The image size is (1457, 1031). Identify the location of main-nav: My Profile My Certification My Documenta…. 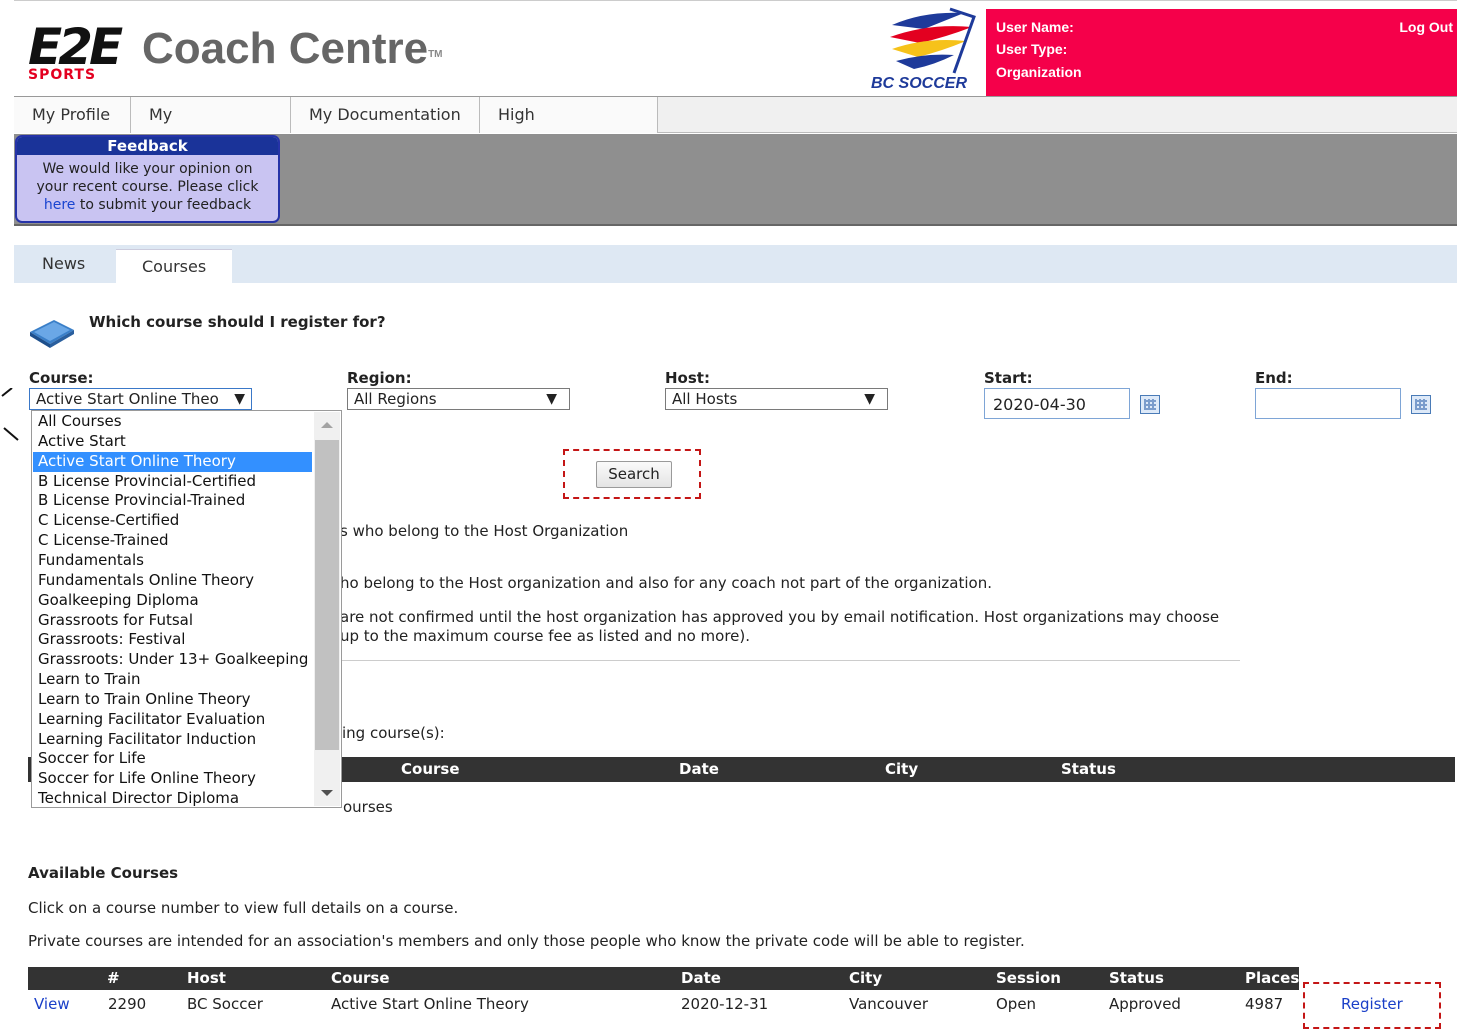
(735, 128).